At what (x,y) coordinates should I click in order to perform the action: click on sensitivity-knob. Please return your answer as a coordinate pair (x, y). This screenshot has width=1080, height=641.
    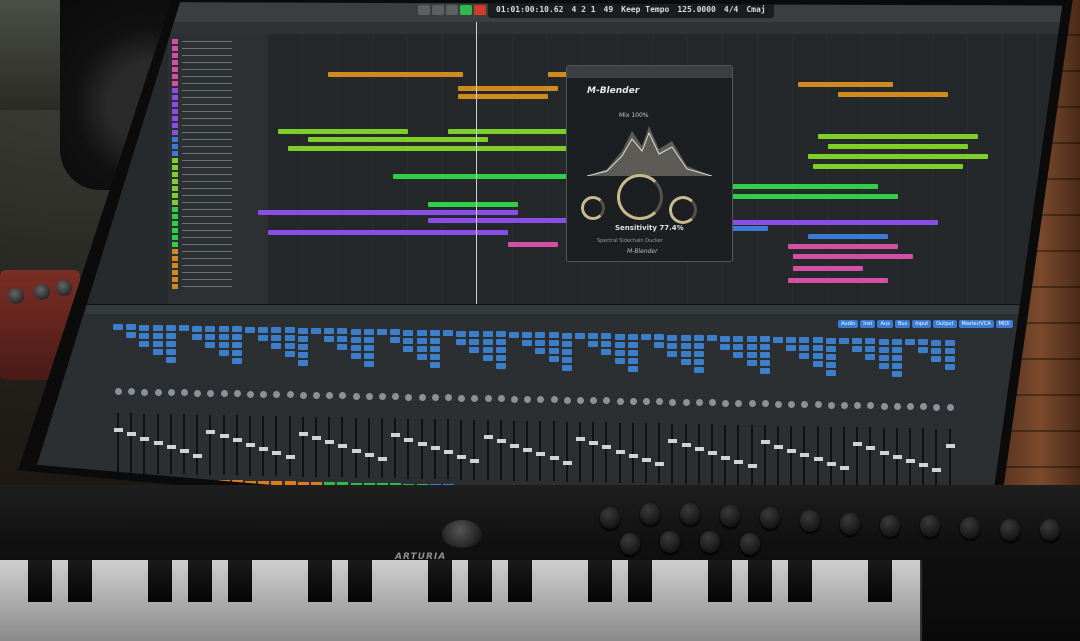
    Looking at the image, I should click on (640, 197).